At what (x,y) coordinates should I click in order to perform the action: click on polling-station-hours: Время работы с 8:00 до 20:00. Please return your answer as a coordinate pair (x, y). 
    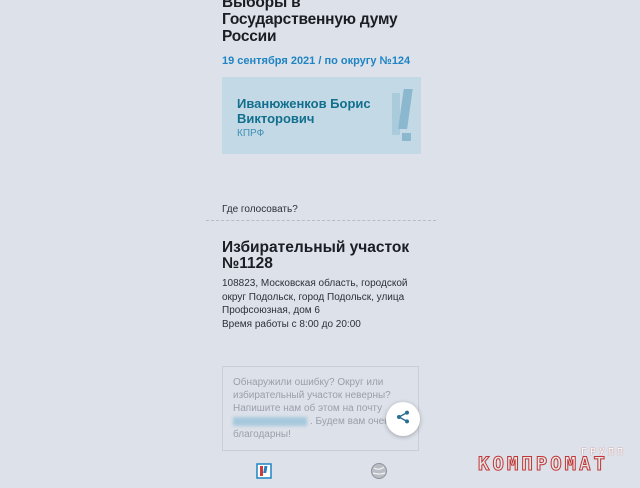
    Looking at the image, I should click on (291, 324).